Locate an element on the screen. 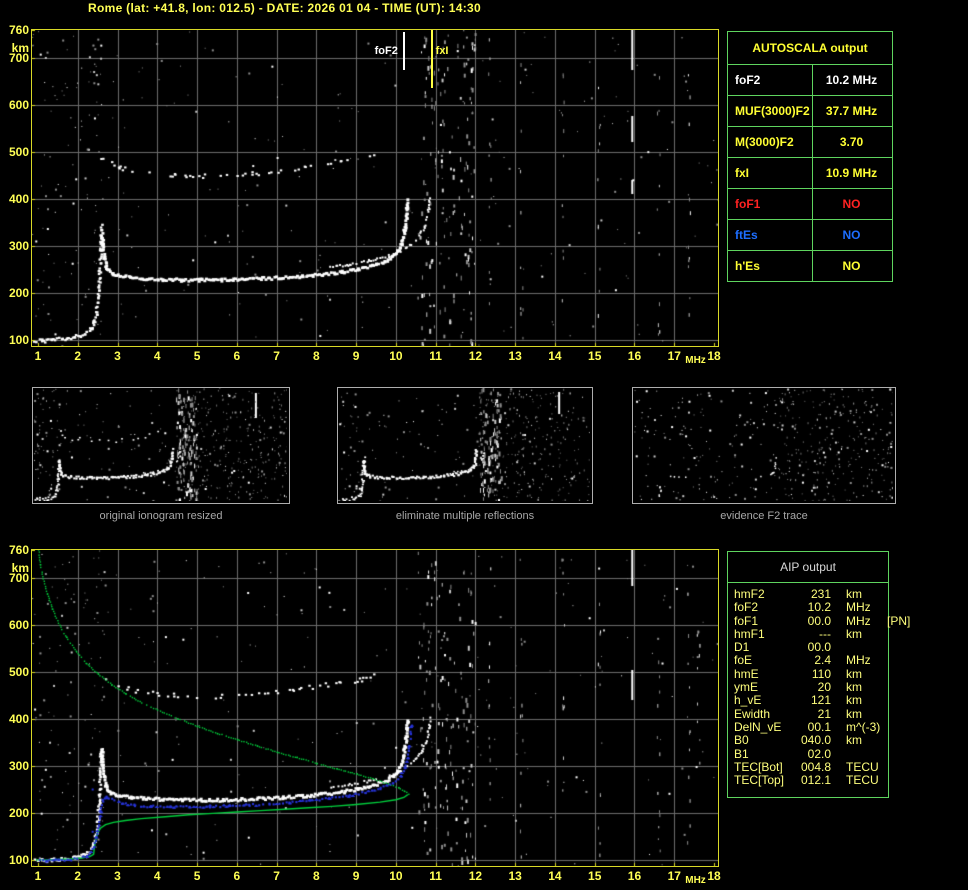 The width and height of the screenshot is (968, 890). aip-row-fof2: foF2 10.2 MHz is located at coordinates (811, 607).